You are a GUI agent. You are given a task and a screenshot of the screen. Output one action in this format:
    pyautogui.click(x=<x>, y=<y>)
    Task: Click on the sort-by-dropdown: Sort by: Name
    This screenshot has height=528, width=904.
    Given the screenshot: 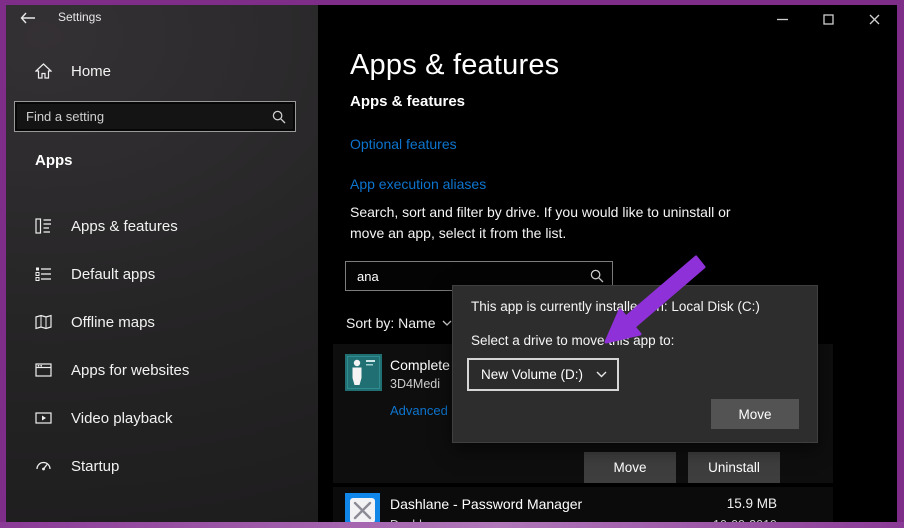 What is the action you would take?
    pyautogui.click(x=399, y=323)
    